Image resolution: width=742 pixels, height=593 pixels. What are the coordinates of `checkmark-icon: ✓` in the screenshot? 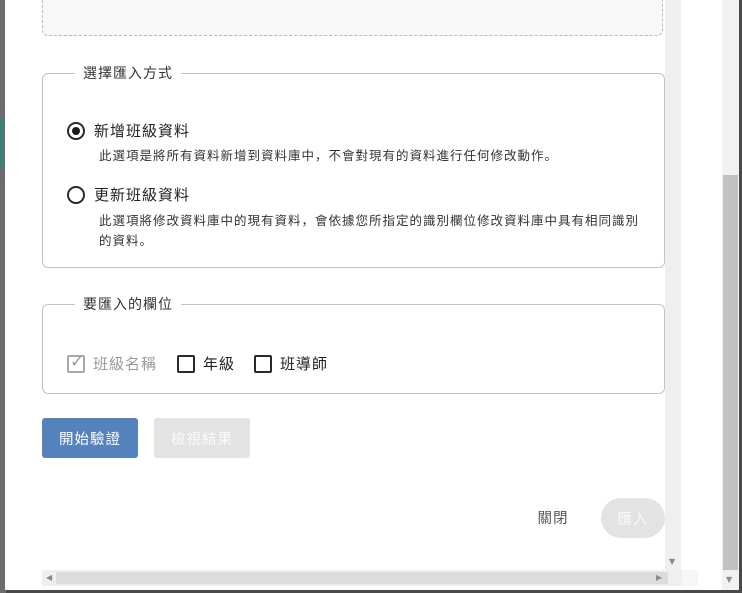 It's located at (77, 361).